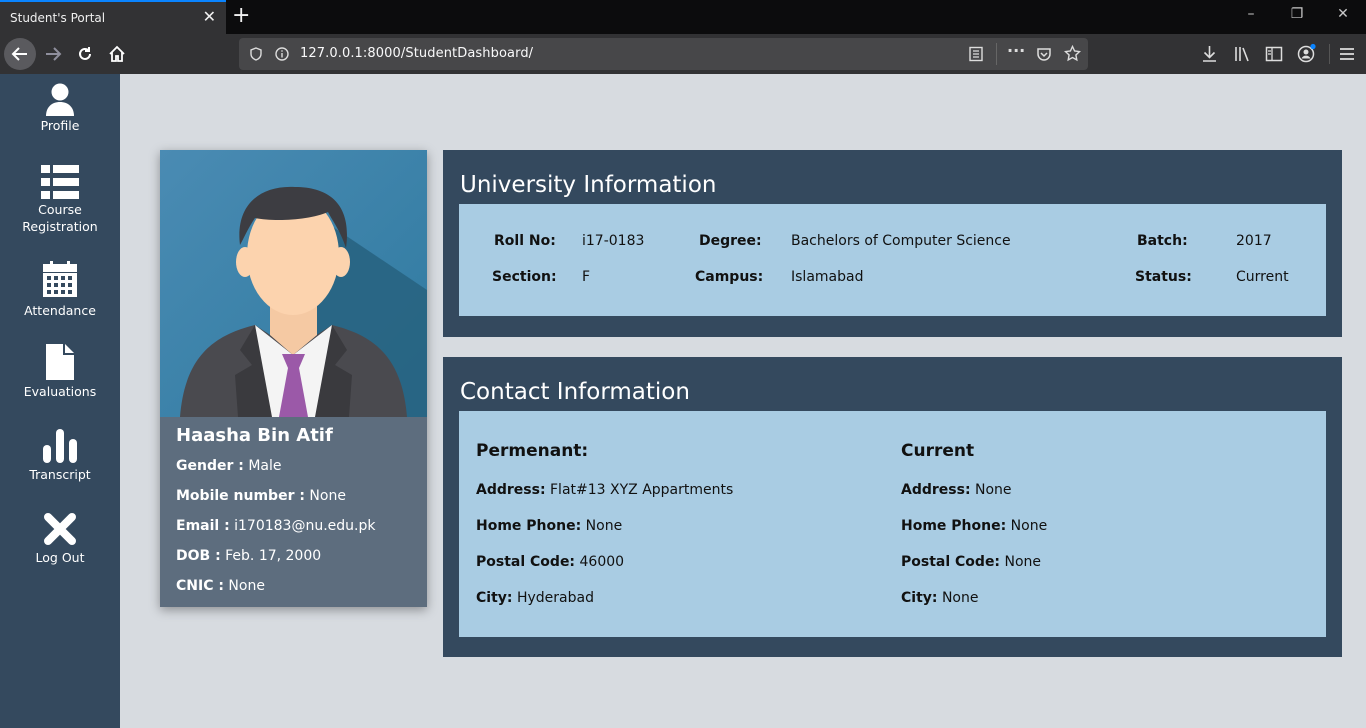 The width and height of the screenshot is (1366, 728). Describe the element at coordinates (60, 362) in the screenshot. I see `document-icon` at that location.